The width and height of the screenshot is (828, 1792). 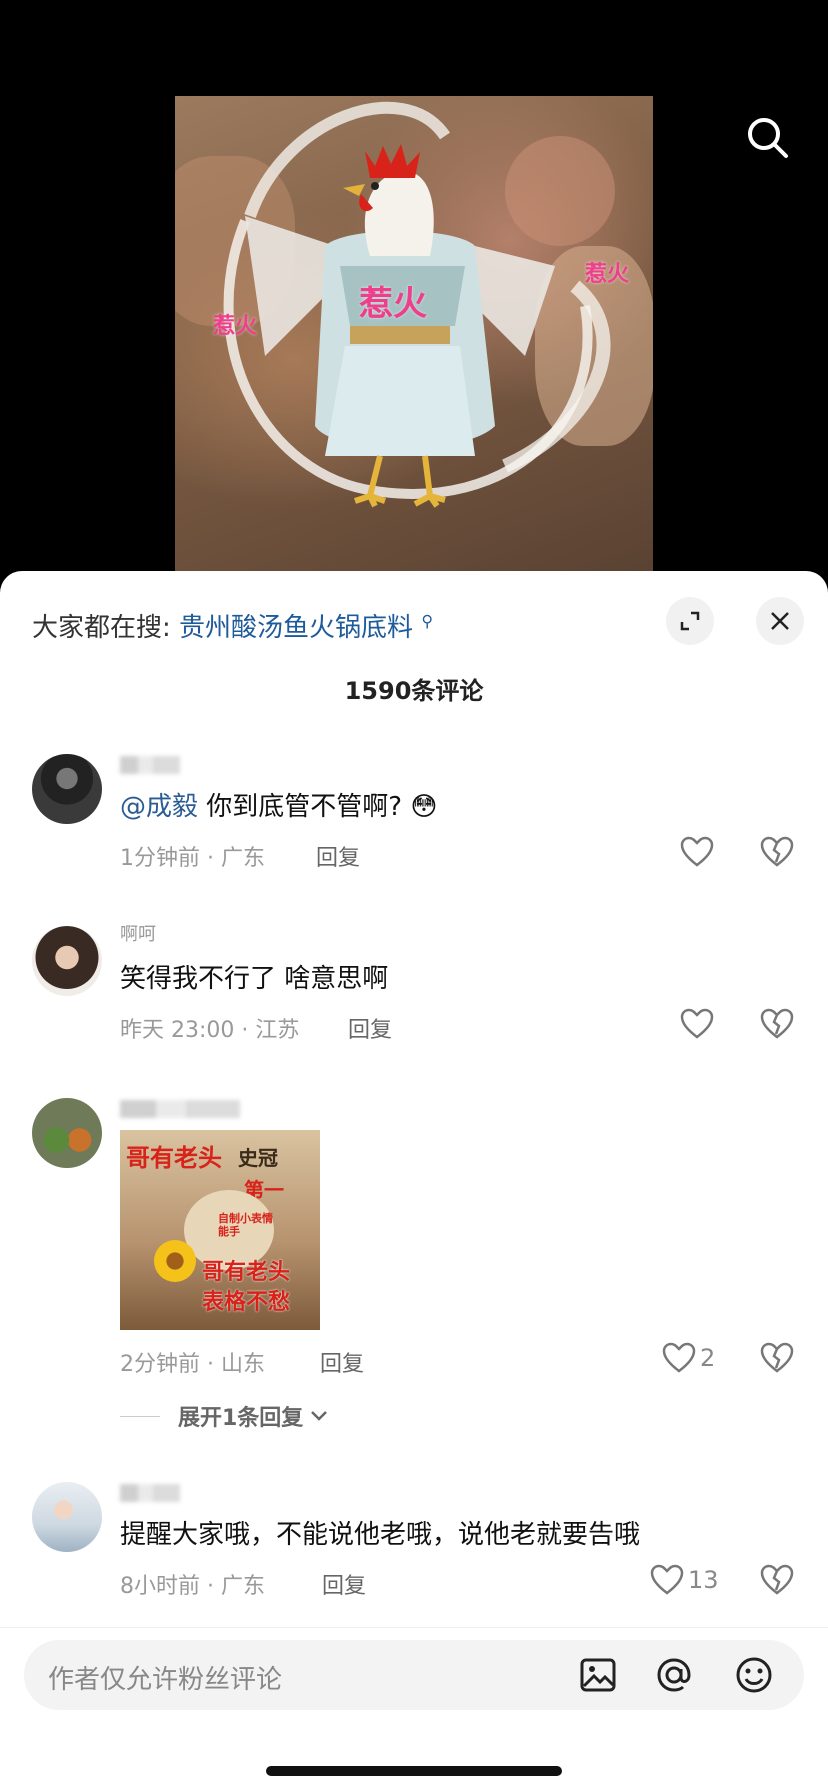 I want to click on comment-item: 啊呵 笑得我不行了 啥意思啊 昨天 23:00 · 江苏 回复, so click(x=414, y=1000).